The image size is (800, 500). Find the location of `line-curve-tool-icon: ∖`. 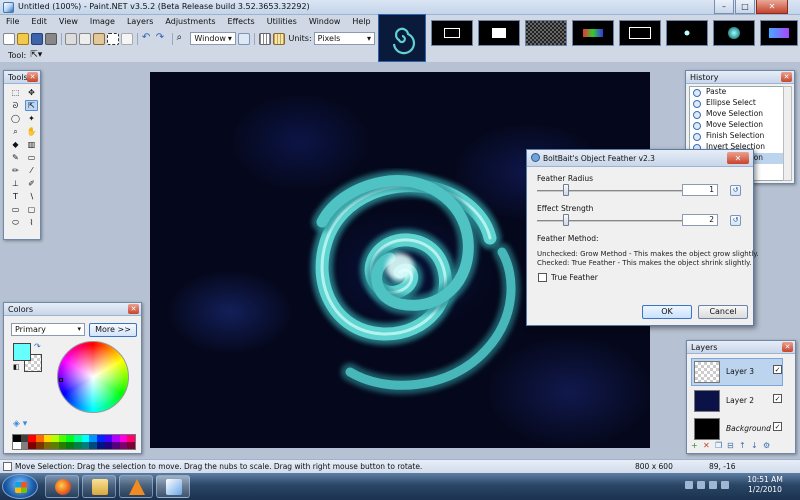

line-curve-tool-icon: ∖ is located at coordinates (31, 196).